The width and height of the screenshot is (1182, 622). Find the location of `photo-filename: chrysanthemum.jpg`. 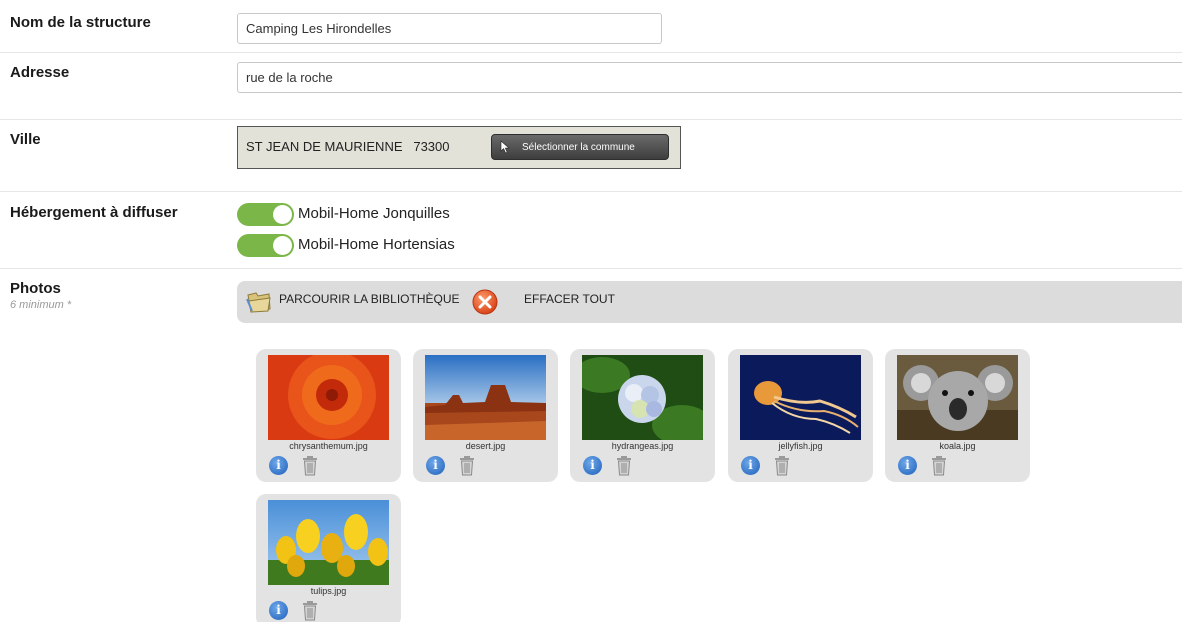

photo-filename: chrysanthemum.jpg is located at coordinates (328, 446).